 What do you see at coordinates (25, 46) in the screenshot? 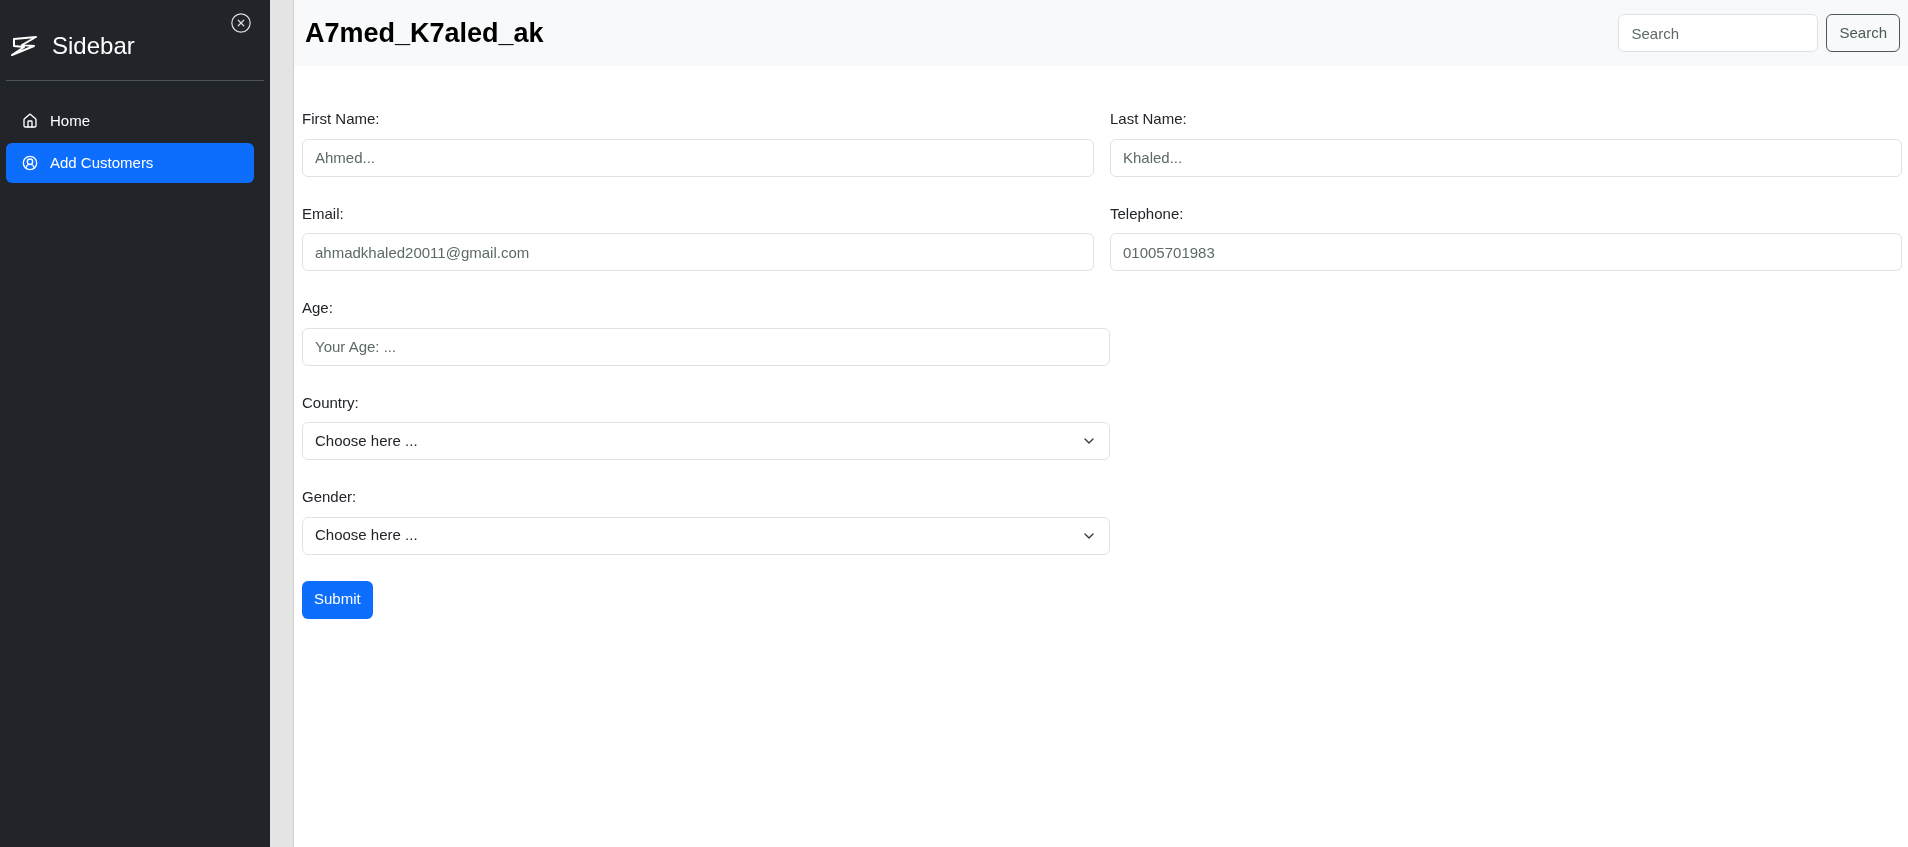
I see `lightning-logo-icon` at bounding box center [25, 46].